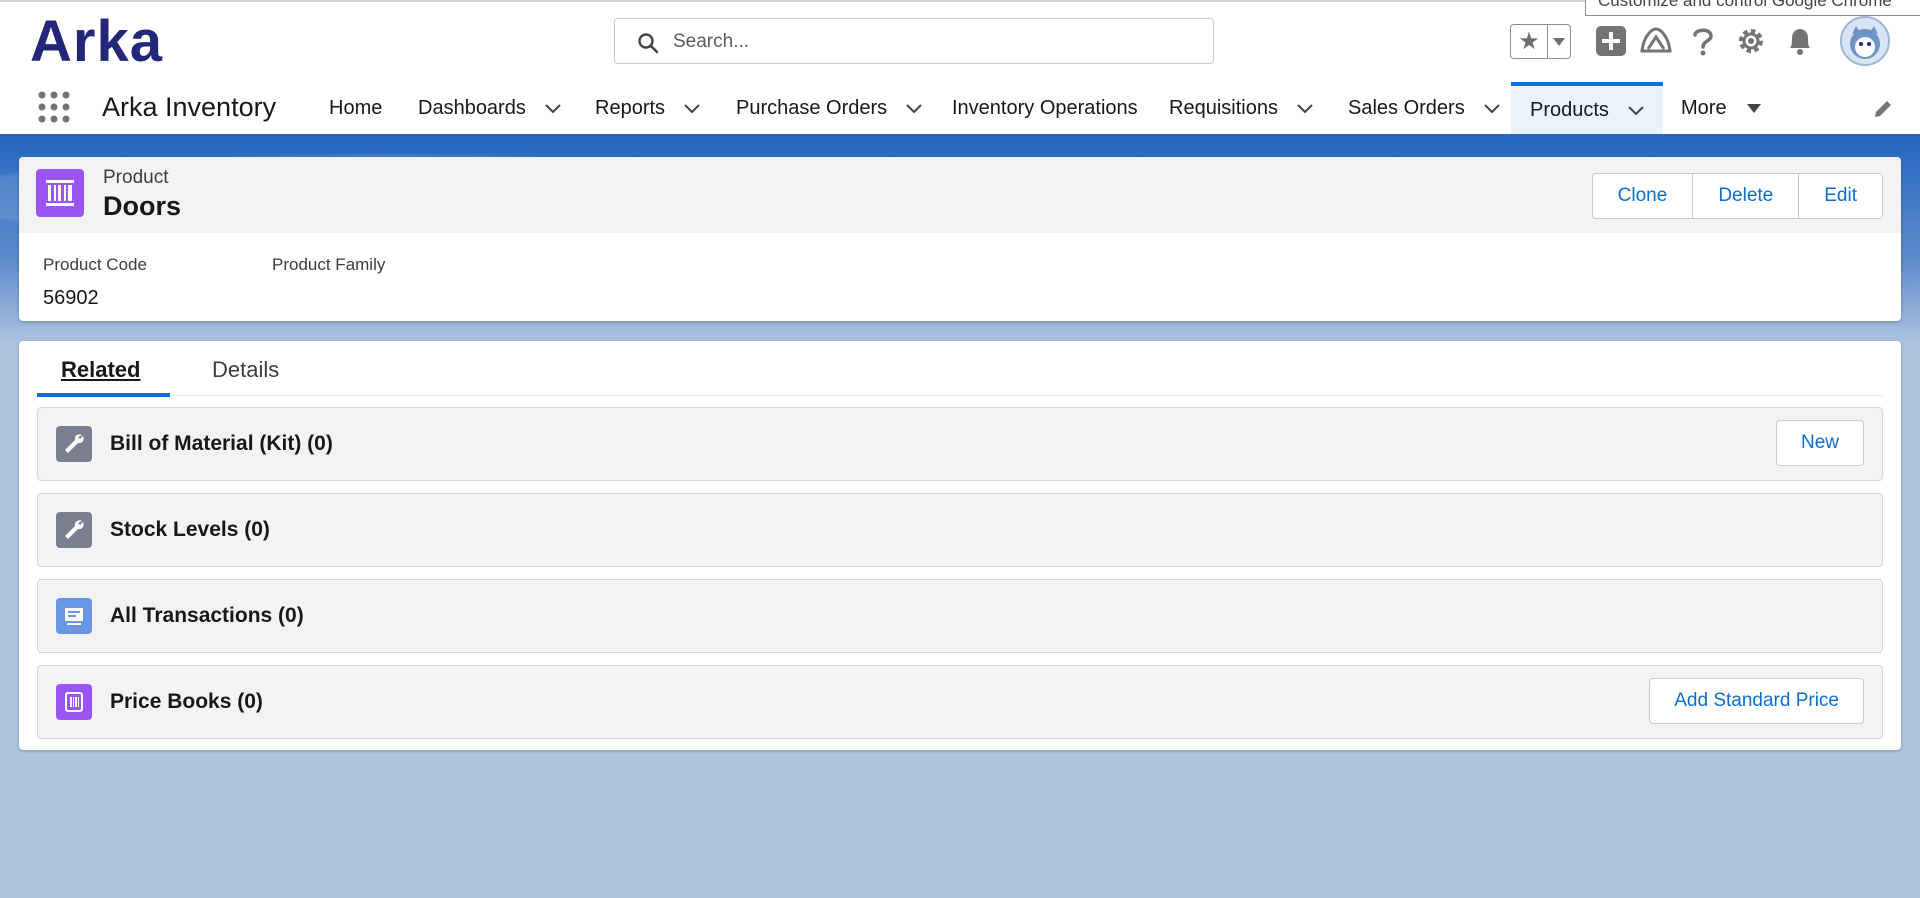 This screenshot has height=898, width=1920. I want to click on trailhead-icon, so click(1656, 41).